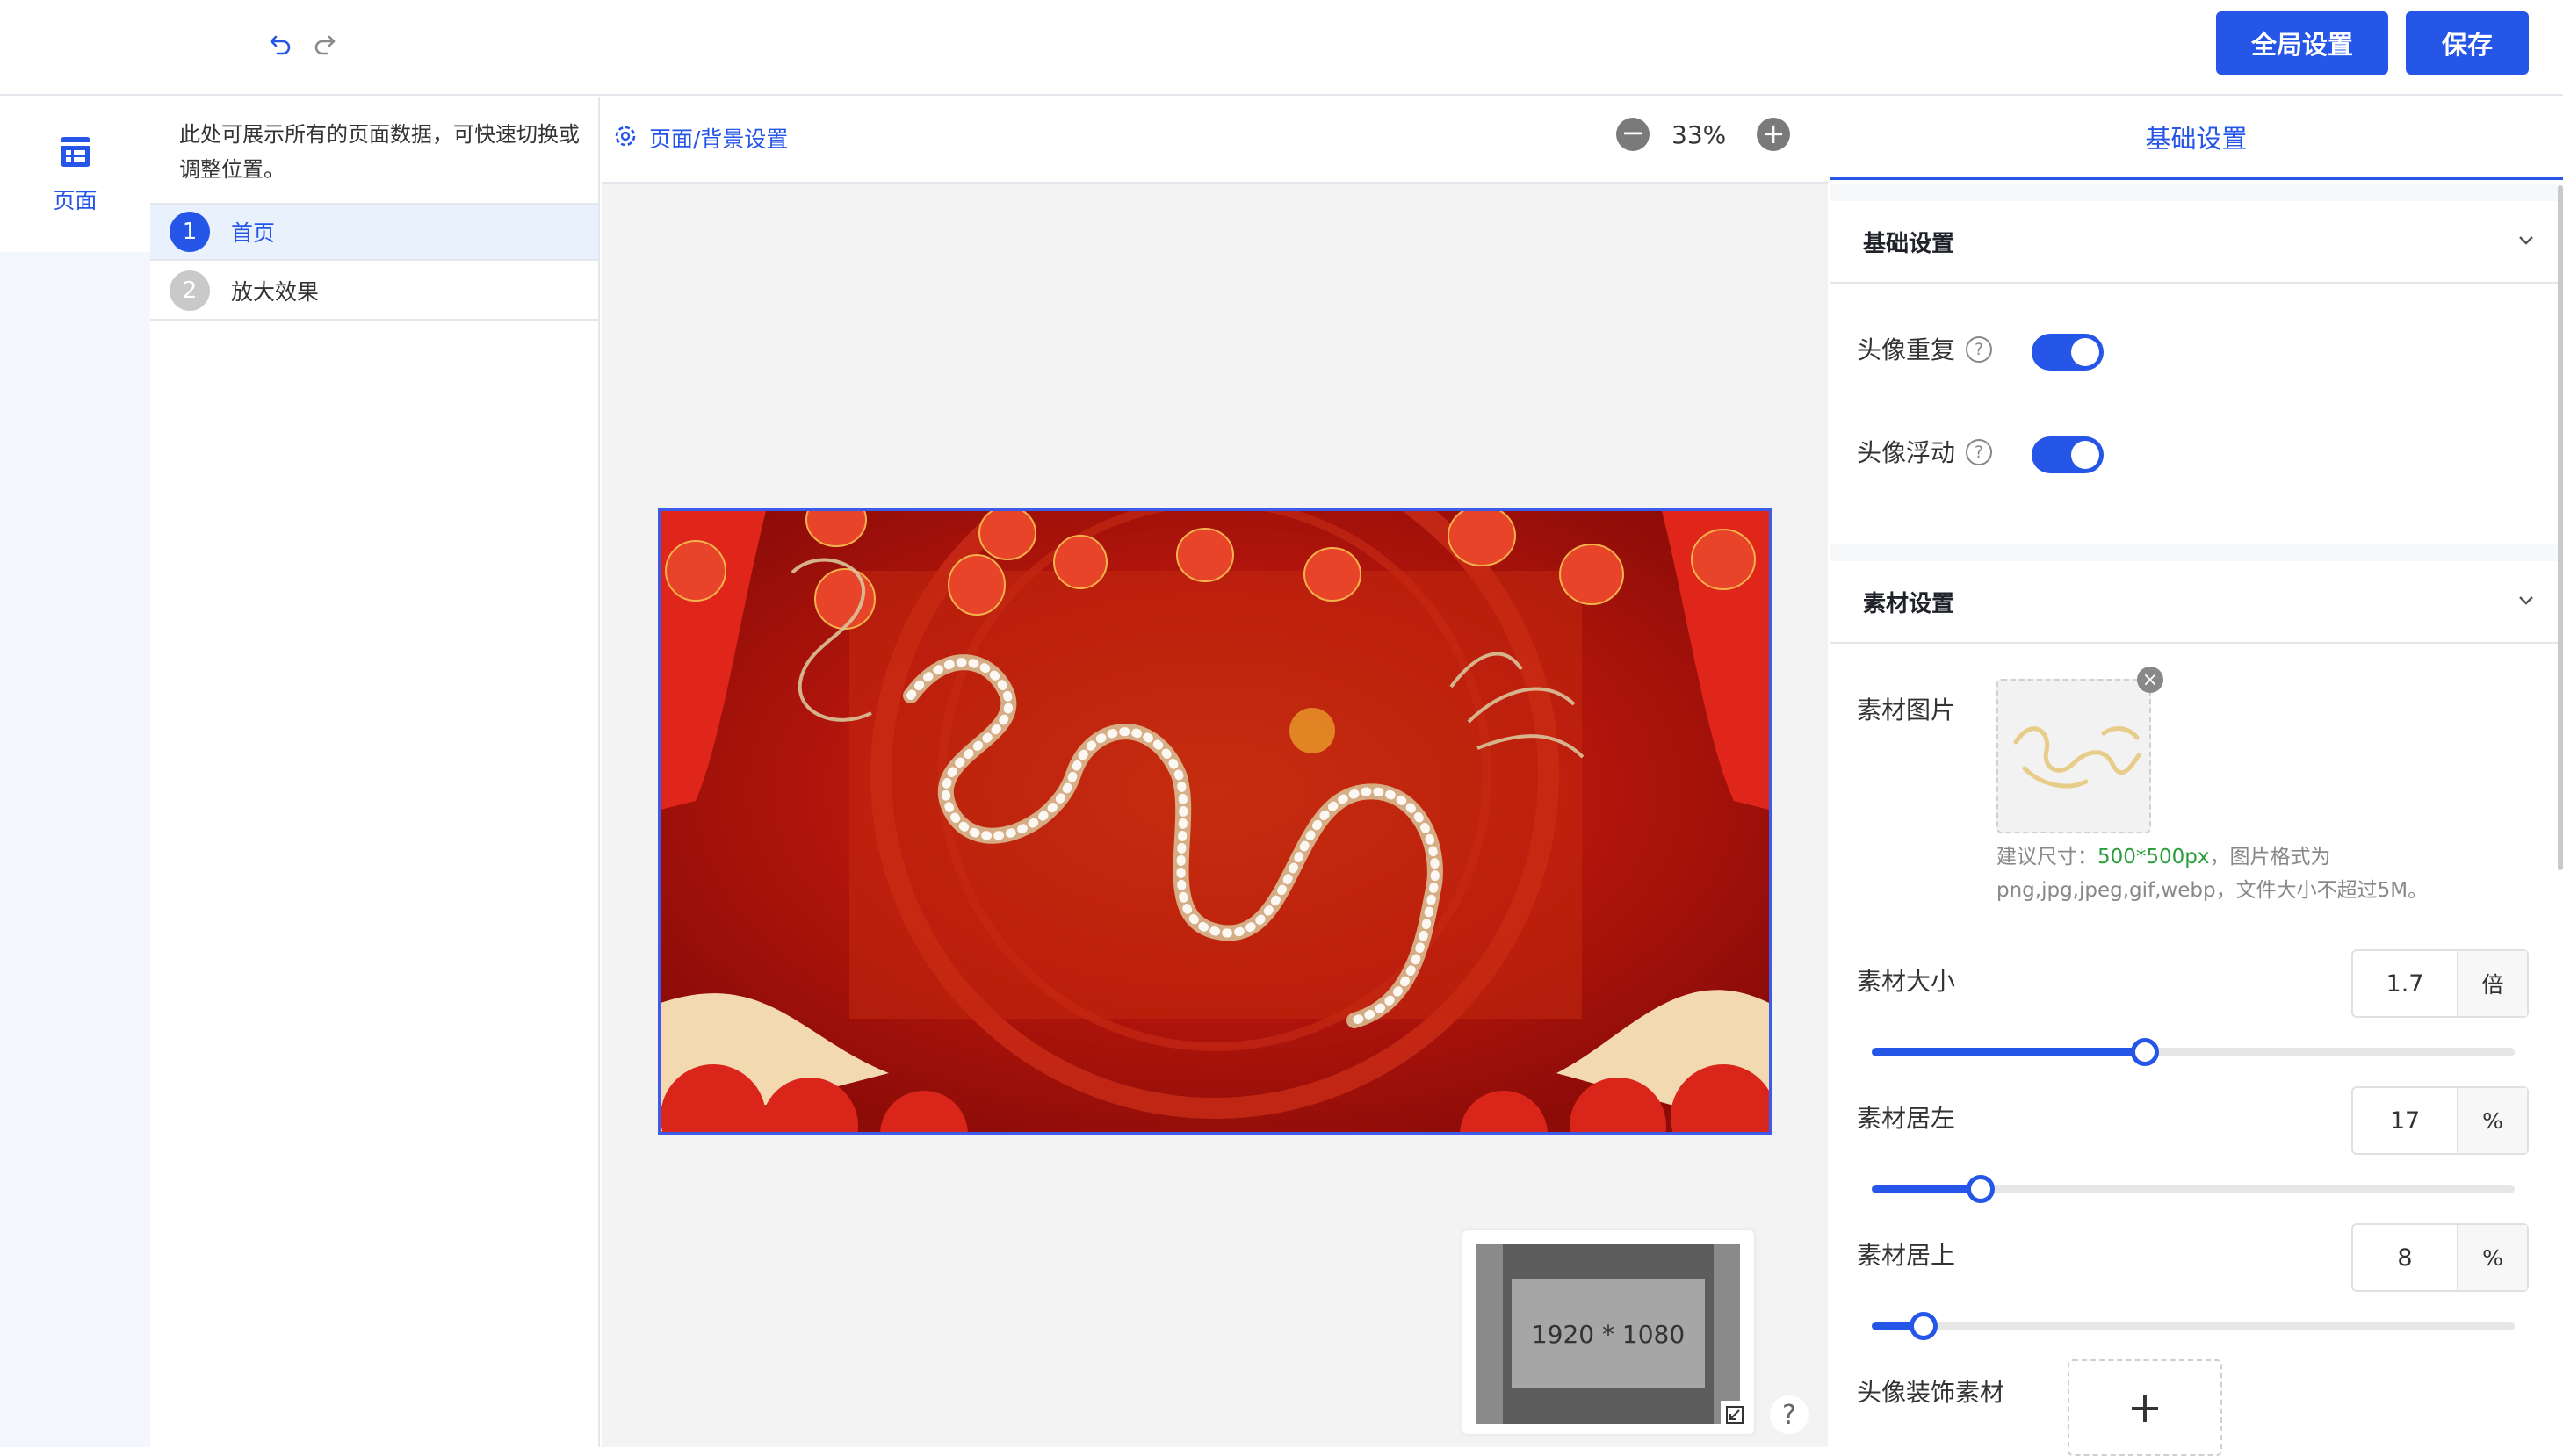 The height and width of the screenshot is (1456, 2563). I want to click on avatar-repeat-label: 头像重复, so click(1906, 349).